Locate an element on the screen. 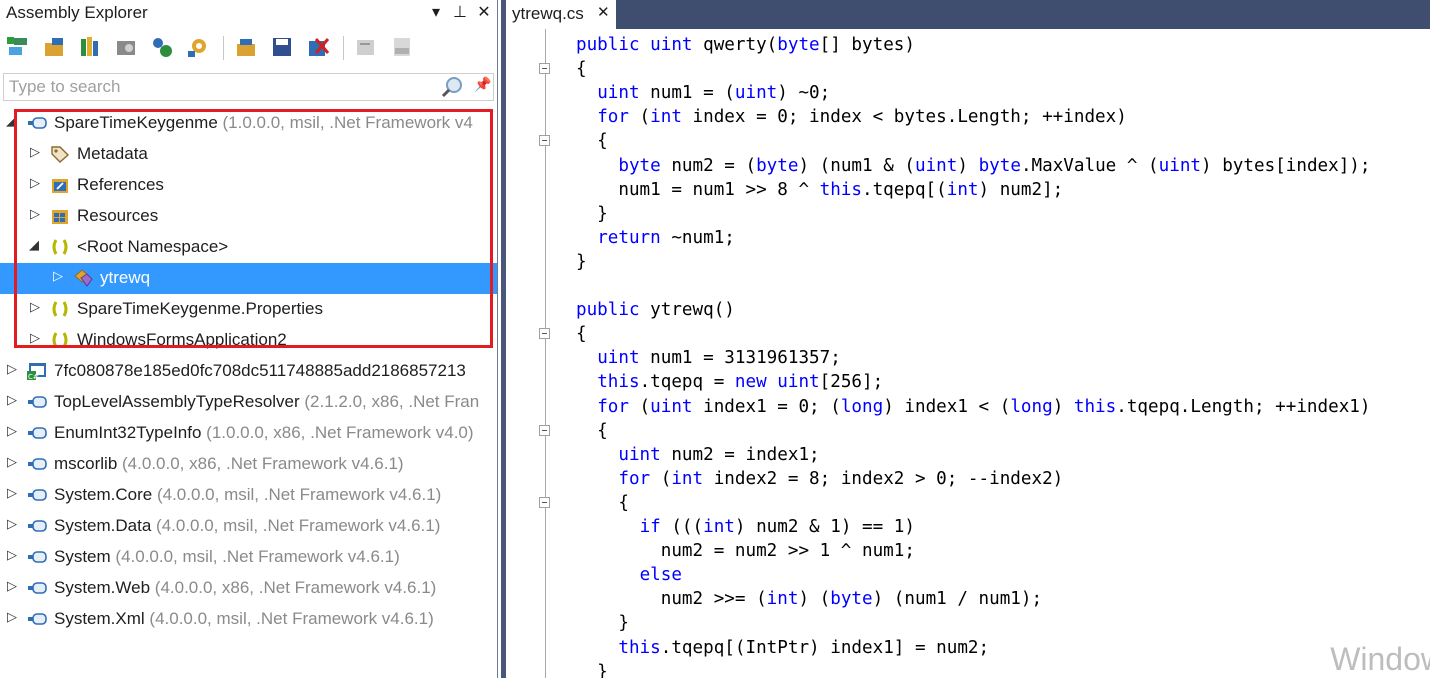  tree-item-name: WindowsFormsApplication2 is located at coordinates (182, 339).